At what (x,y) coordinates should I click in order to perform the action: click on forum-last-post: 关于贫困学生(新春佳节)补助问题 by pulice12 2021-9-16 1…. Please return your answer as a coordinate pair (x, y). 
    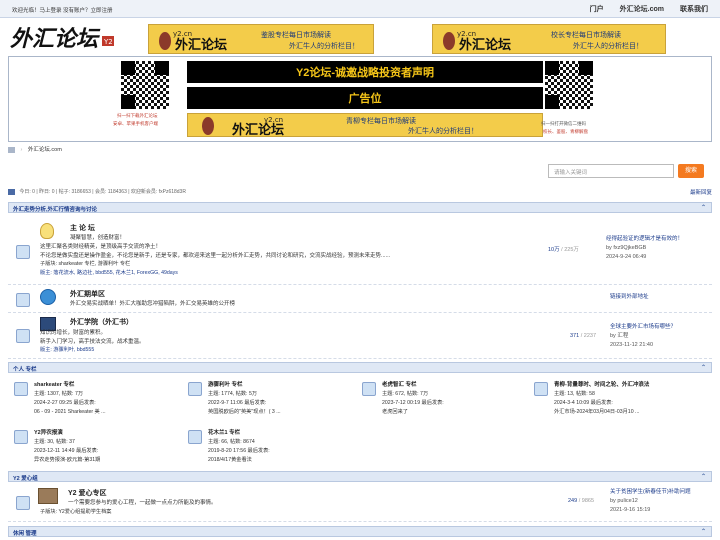
    Looking at the image, I should click on (650, 501).